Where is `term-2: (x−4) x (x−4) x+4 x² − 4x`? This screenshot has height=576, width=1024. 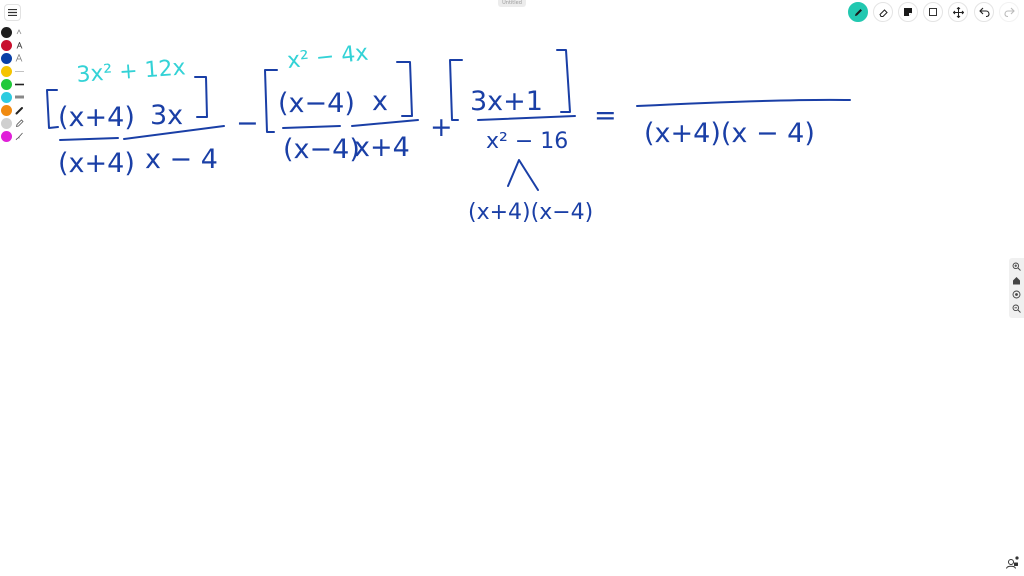
term-2: (x−4) x (x−4) x+4 x² − 4x is located at coordinates (341, 103).